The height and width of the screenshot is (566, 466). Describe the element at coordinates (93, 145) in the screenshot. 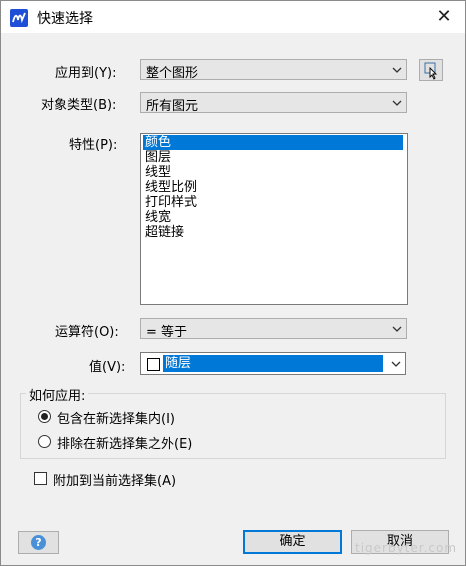

I see `properties-label: 特性(P):` at that location.